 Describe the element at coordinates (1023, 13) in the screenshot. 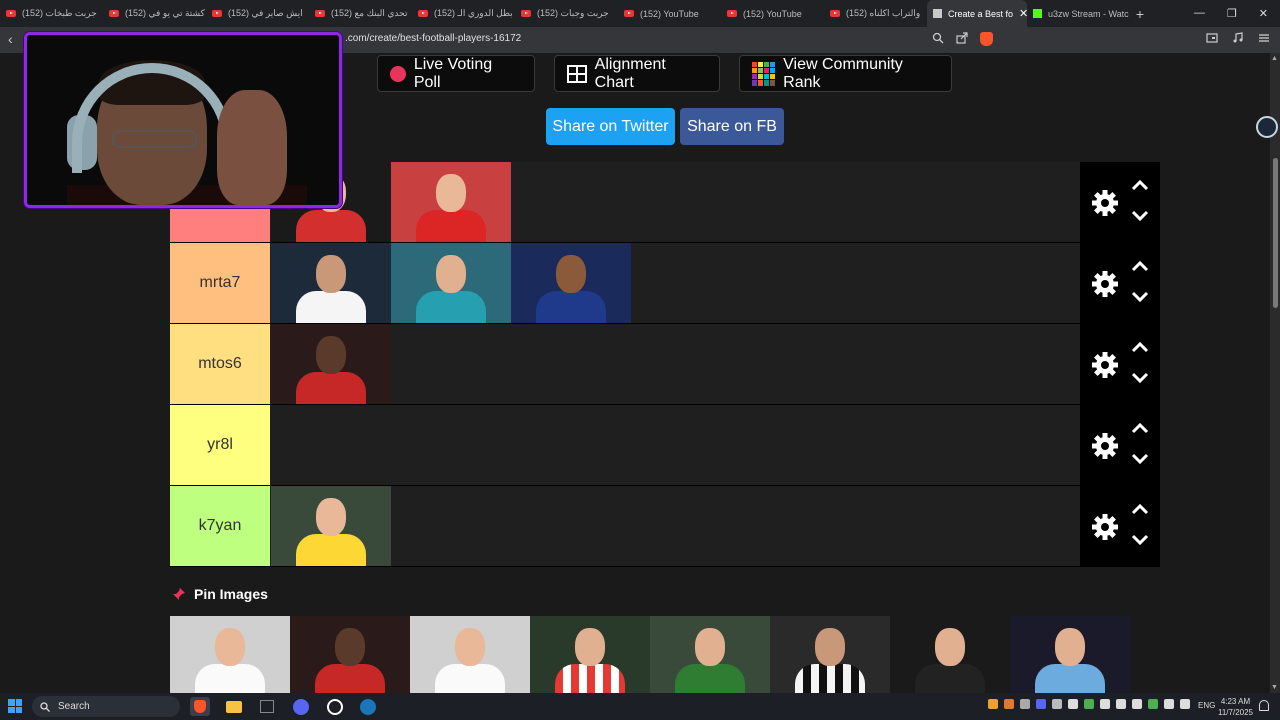

I see `tab-close-icon: ✕` at that location.